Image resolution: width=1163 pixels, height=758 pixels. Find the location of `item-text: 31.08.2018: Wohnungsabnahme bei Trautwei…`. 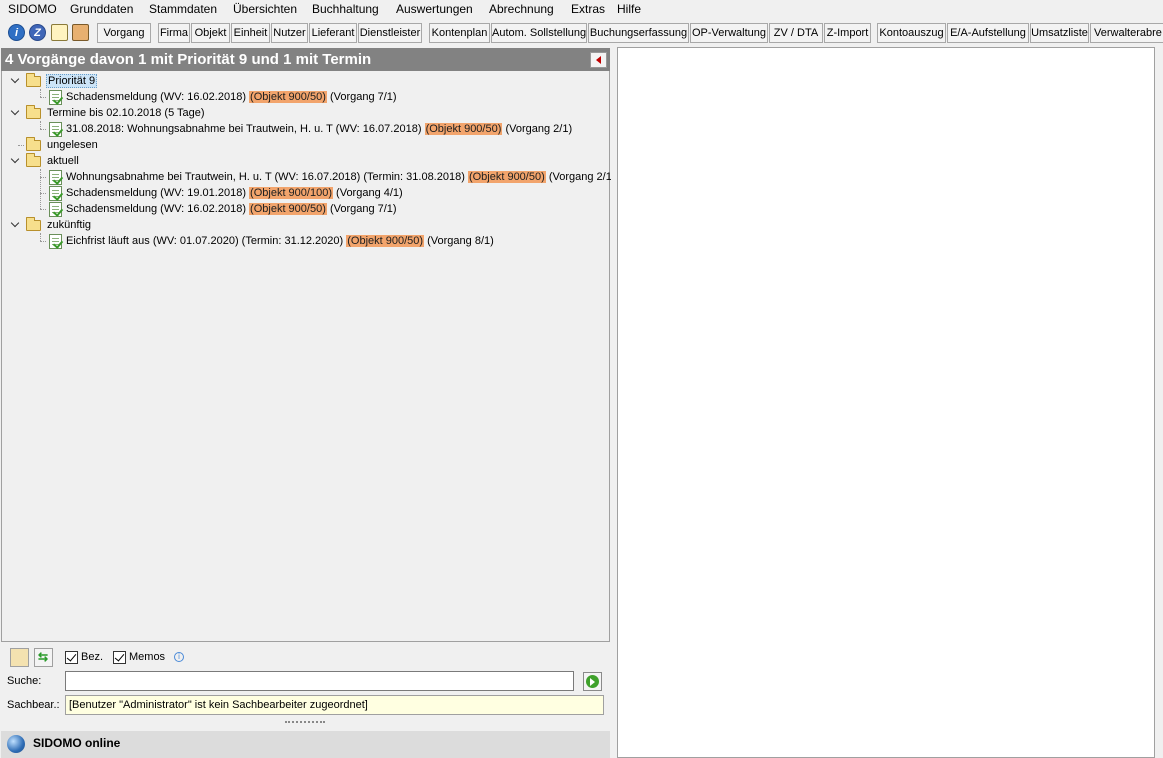

item-text: 31.08.2018: Wohnungsabnahme bei Trautwei… is located at coordinates (244, 129).